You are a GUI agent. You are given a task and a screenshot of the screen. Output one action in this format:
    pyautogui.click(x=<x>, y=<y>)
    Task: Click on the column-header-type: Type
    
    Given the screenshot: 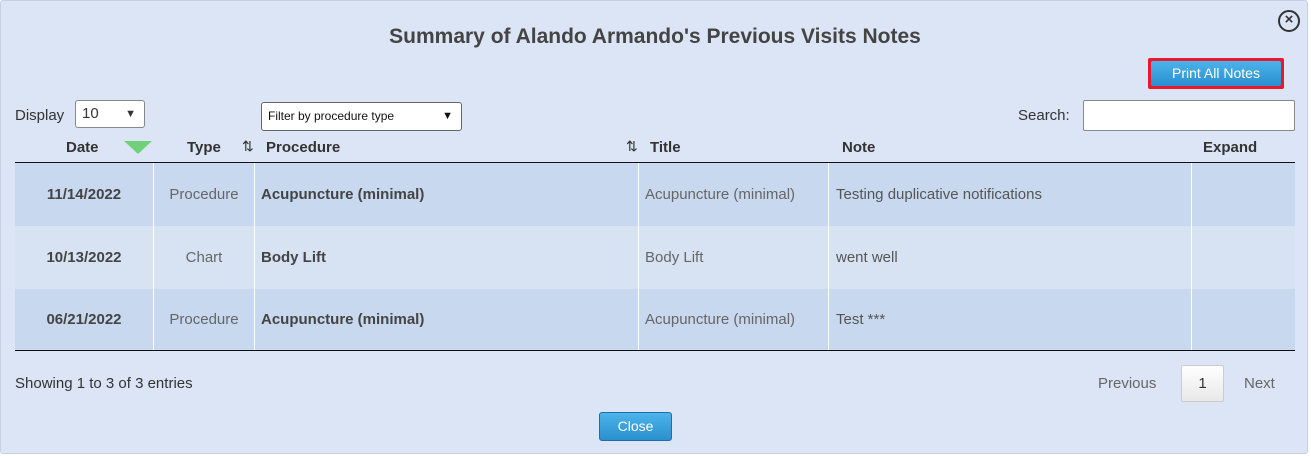 What is the action you would take?
    pyautogui.click(x=204, y=147)
    